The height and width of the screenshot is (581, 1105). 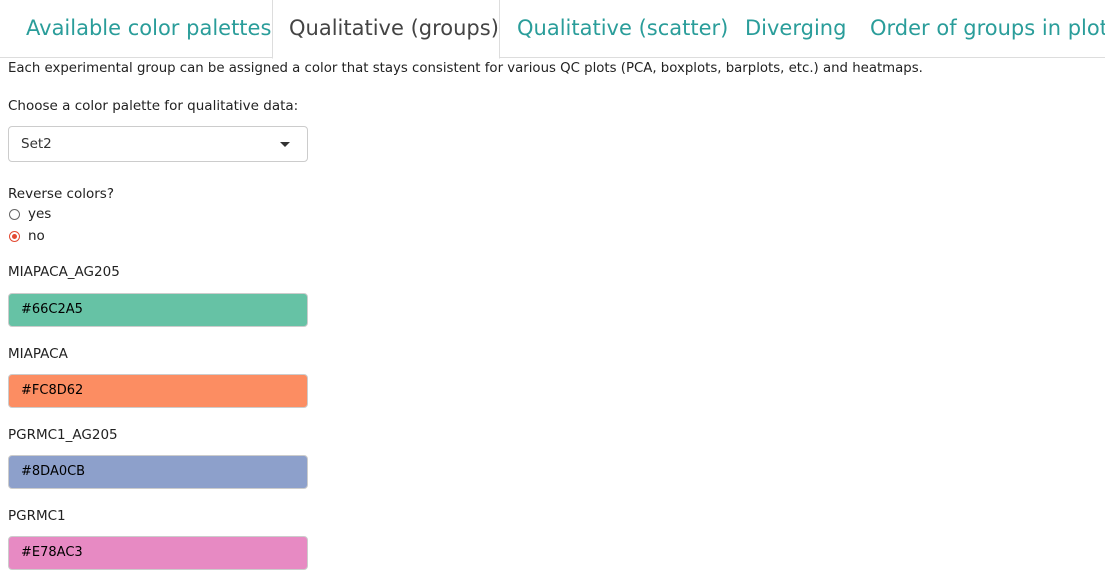 What do you see at coordinates (158, 391) in the screenshot?
I see `color-input-miapaca: #FC8D62` at bounding box center [158, 391].